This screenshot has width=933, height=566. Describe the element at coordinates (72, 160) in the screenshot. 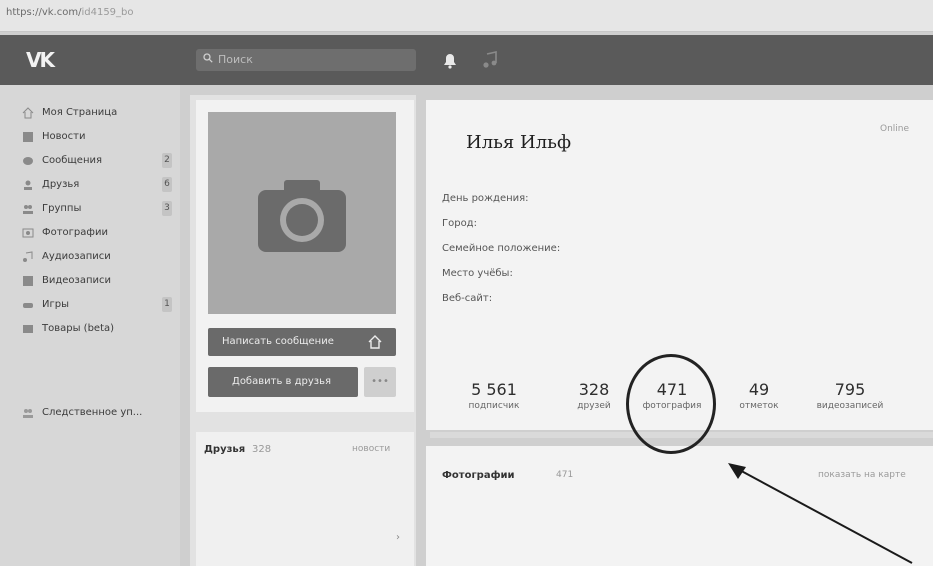

I see `sidebar-item-label: Сообщения` at that location.